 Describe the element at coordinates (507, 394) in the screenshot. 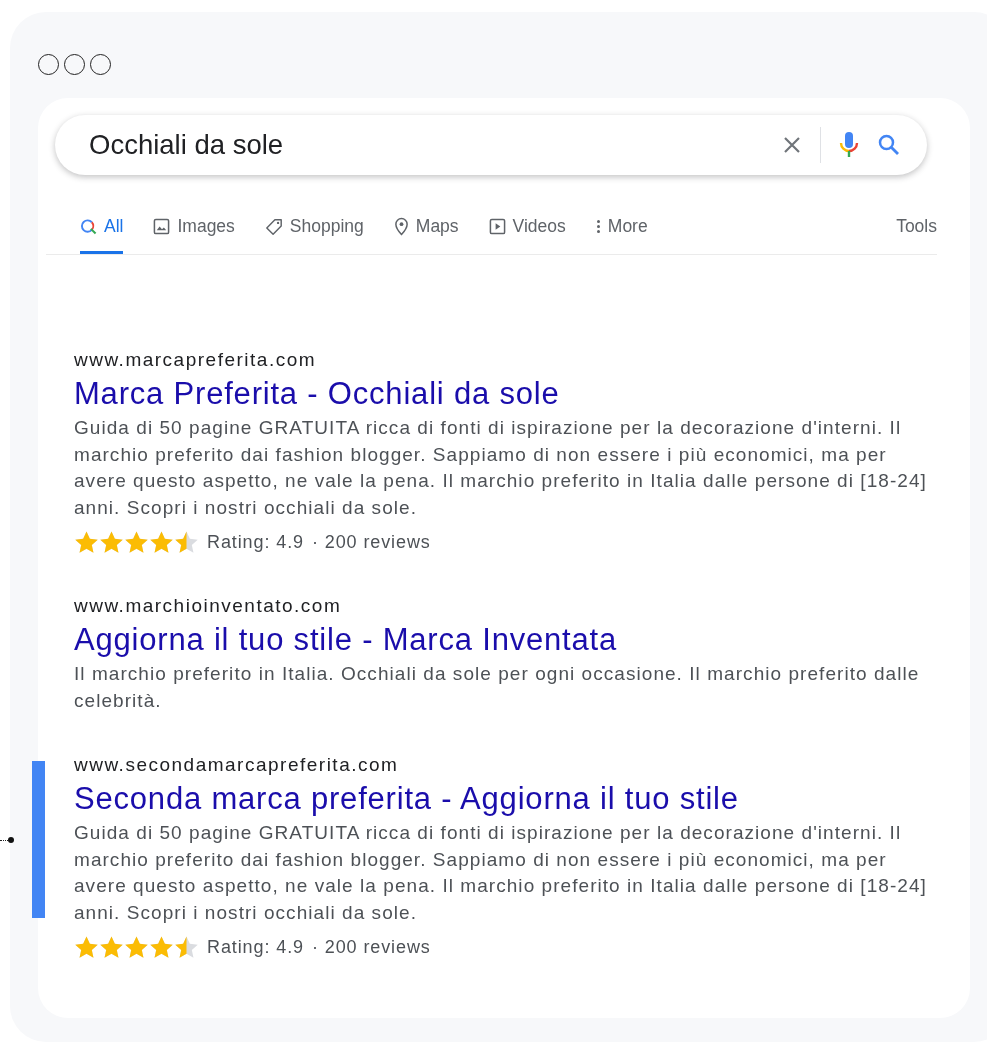

I see `result-title-link: Marca Preferita - Occhiali da sole` at that location.